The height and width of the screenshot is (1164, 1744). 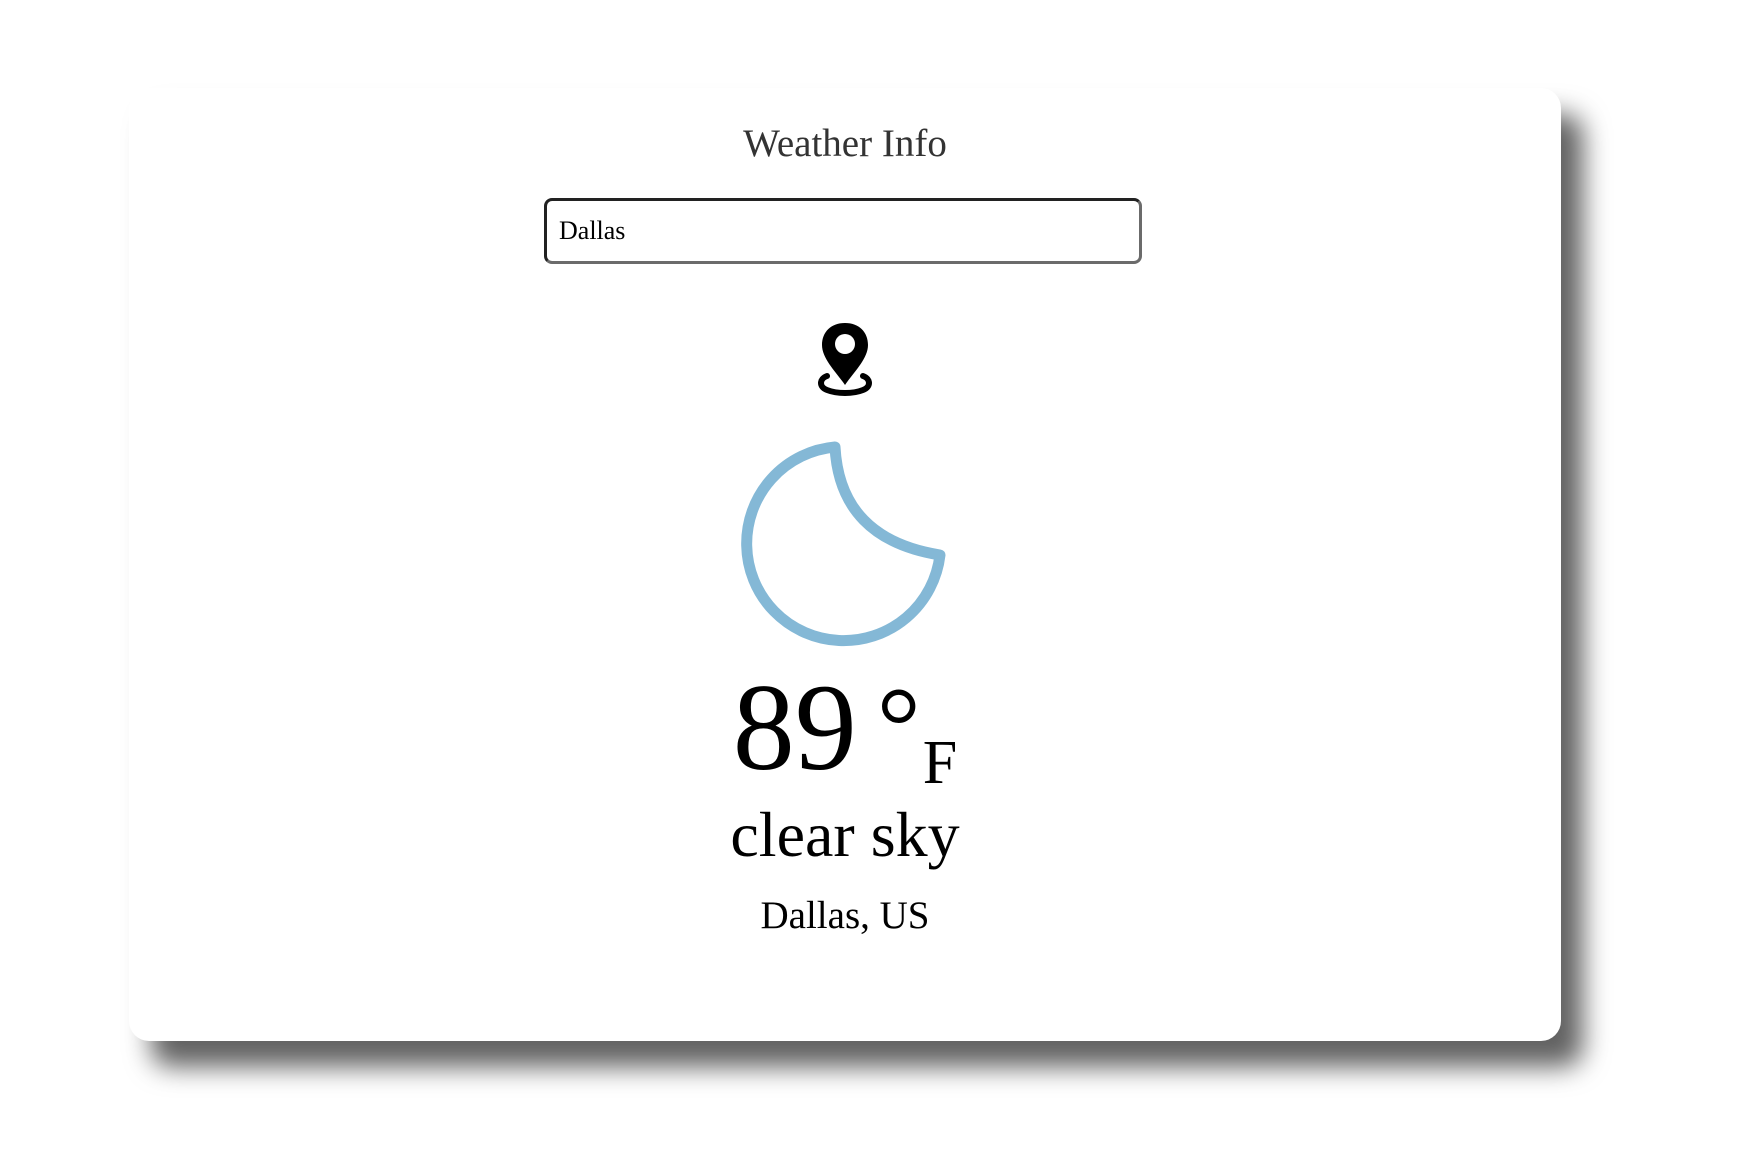 I want to click on city-search-input, so click(x=843, y=231).